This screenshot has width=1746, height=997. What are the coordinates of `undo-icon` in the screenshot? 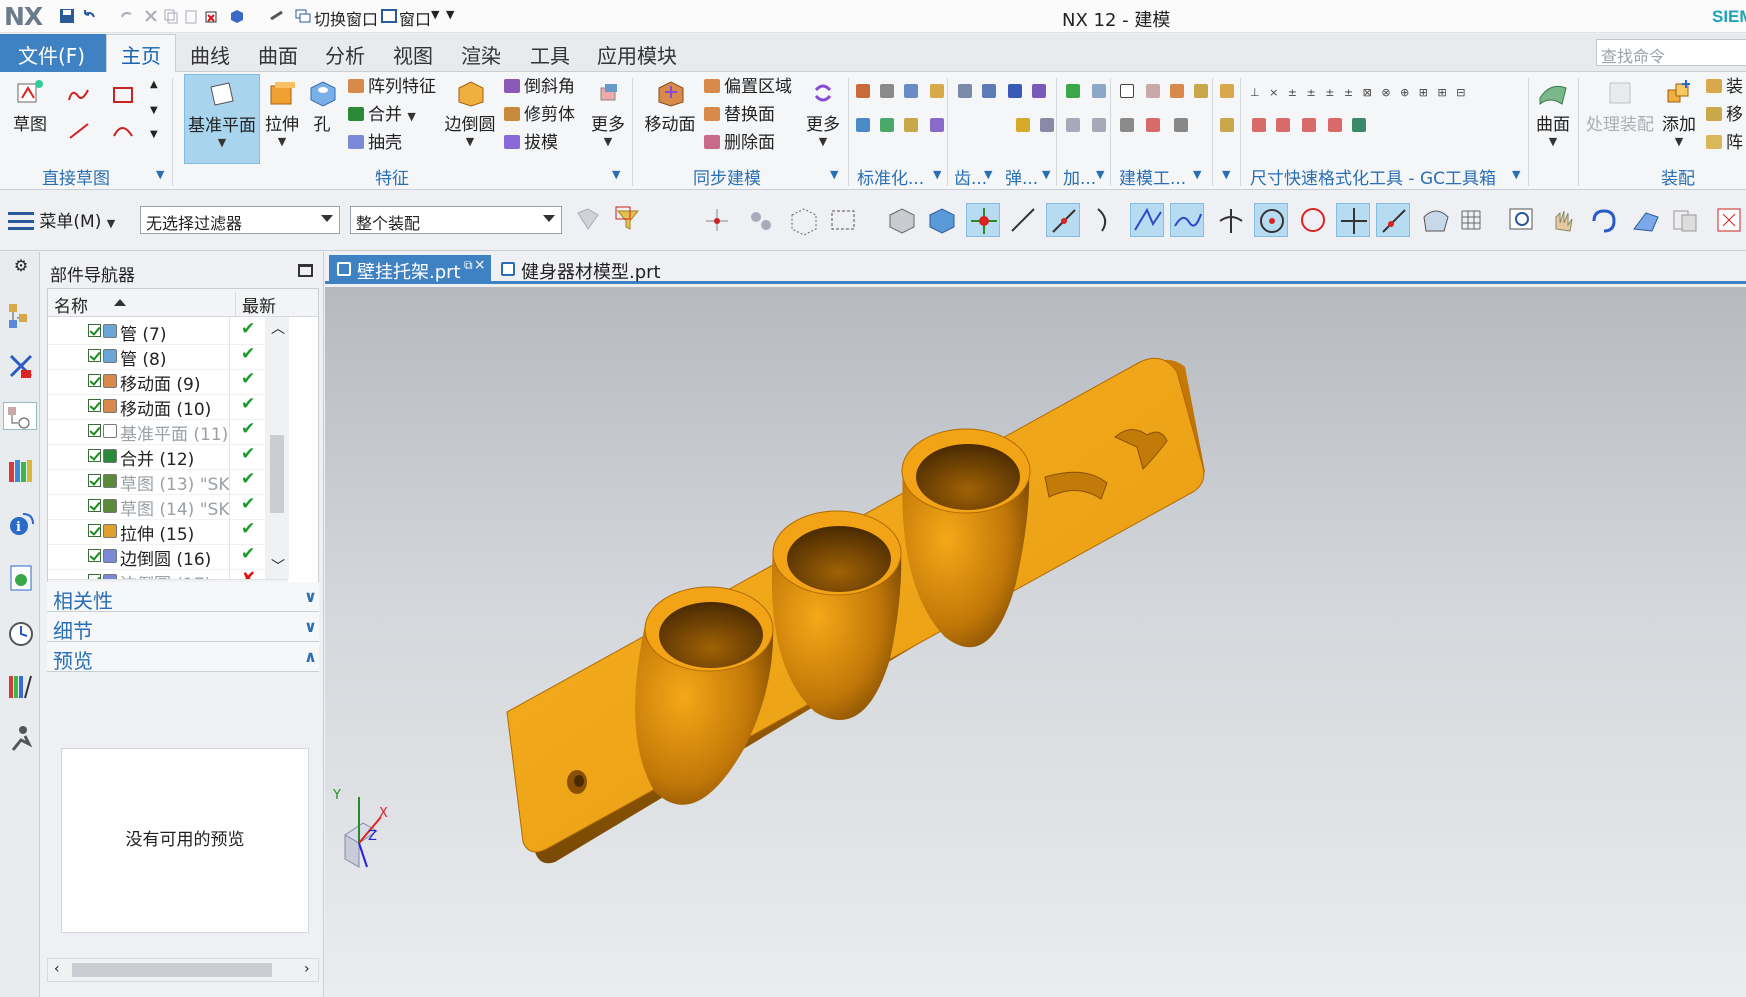 It's located at (89, 16).